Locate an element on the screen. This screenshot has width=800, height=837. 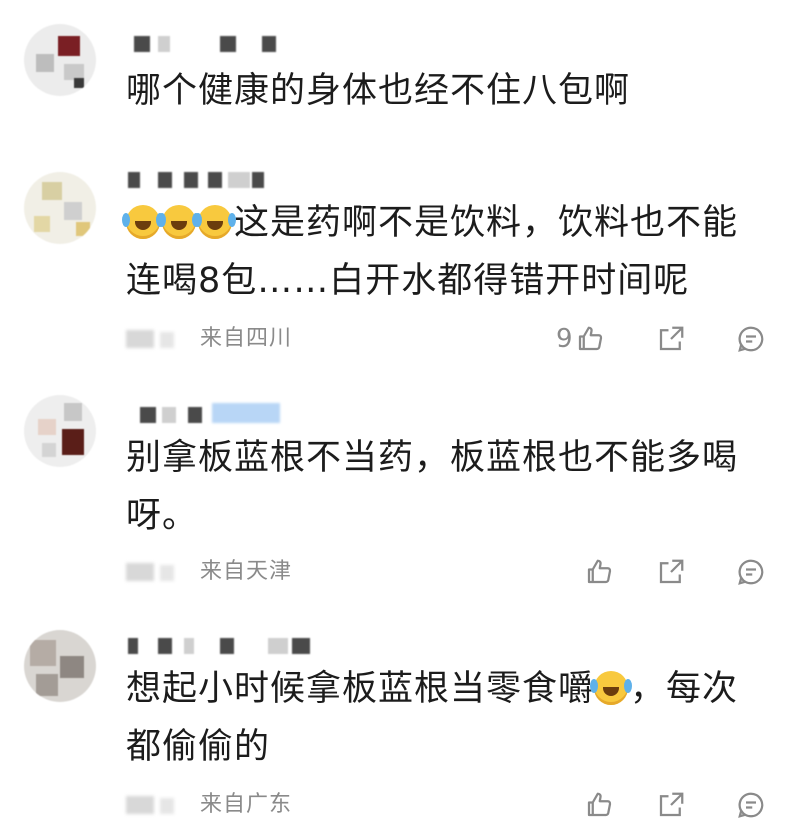
location-label: 来自天津 is located at coordinates (246, 571).